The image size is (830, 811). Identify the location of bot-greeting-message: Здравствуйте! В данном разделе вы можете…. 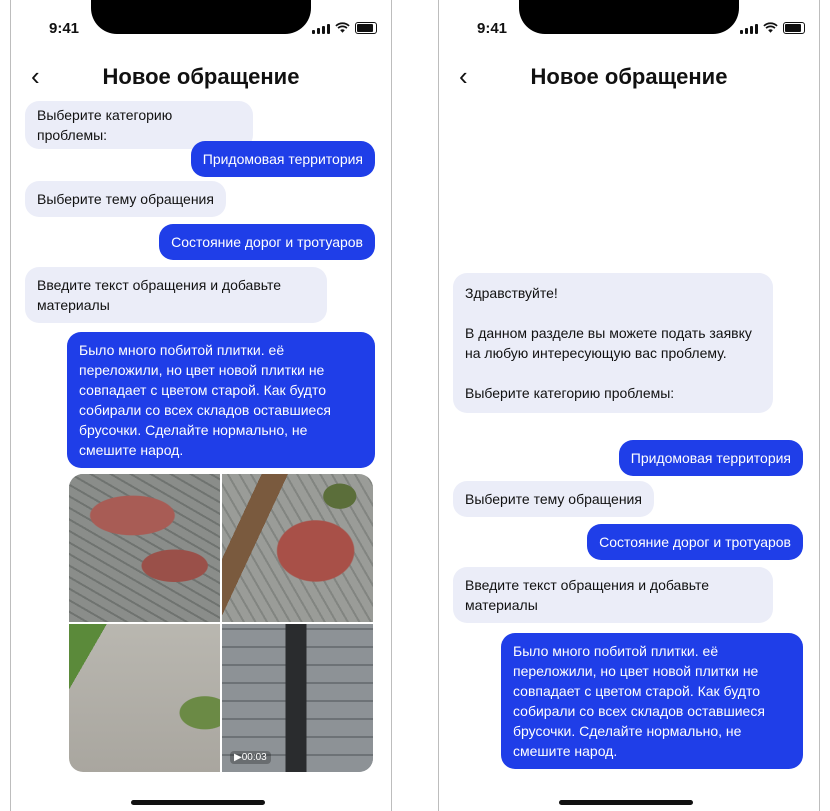
(613, 343).